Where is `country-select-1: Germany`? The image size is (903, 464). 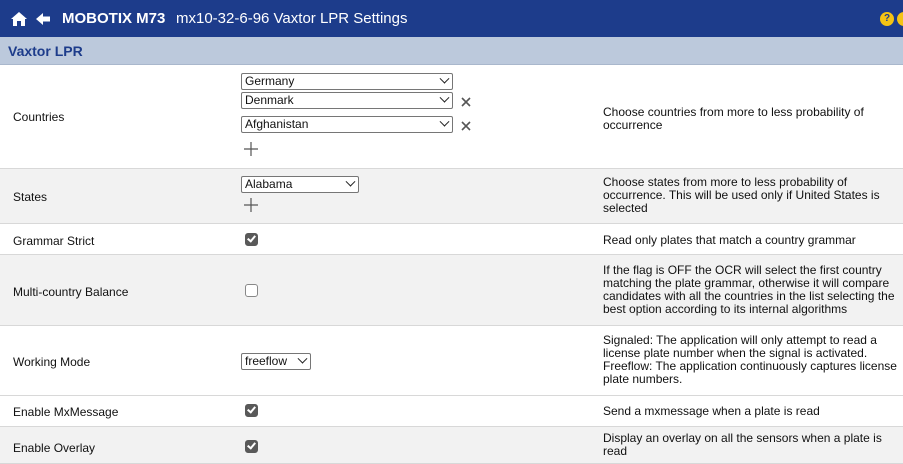 country-select-1: Germany is located at coordinates (347, 81).